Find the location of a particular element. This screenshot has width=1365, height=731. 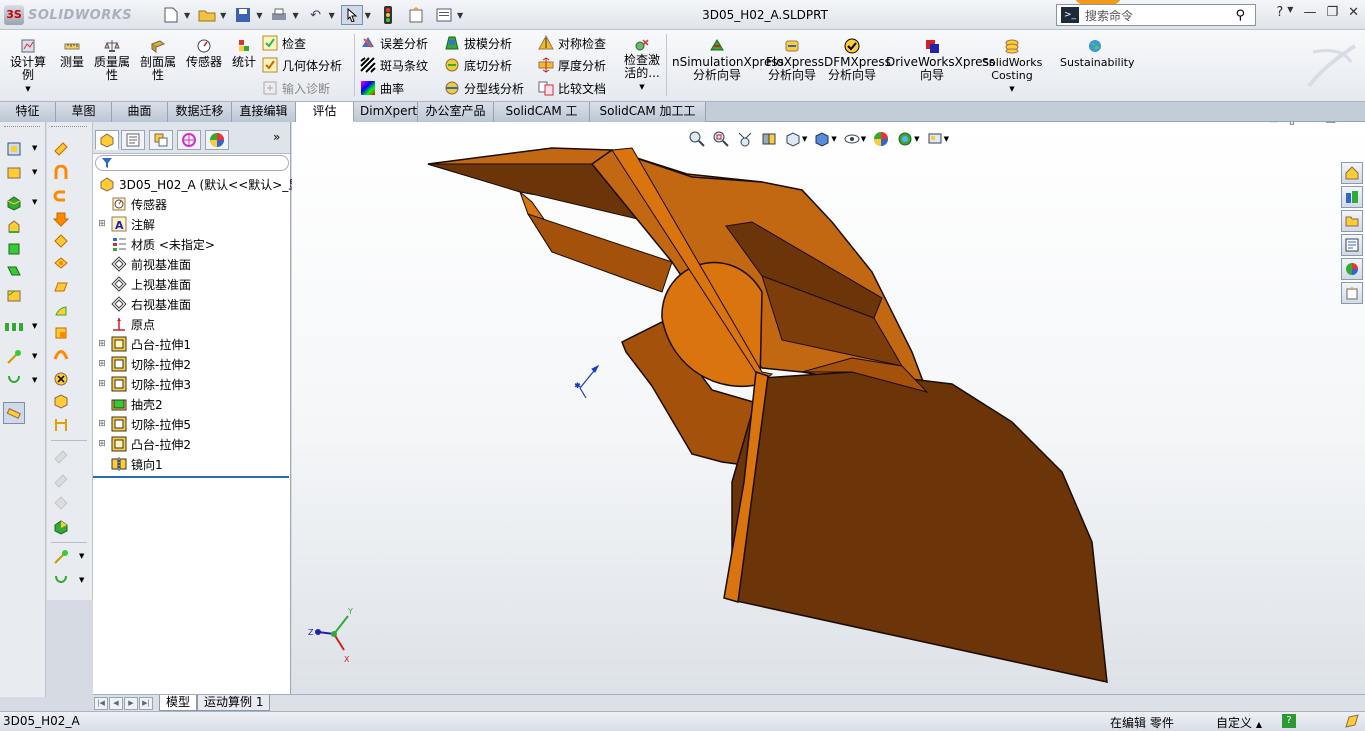

close-icon: ✕ is located at coordinates (1353, 12).